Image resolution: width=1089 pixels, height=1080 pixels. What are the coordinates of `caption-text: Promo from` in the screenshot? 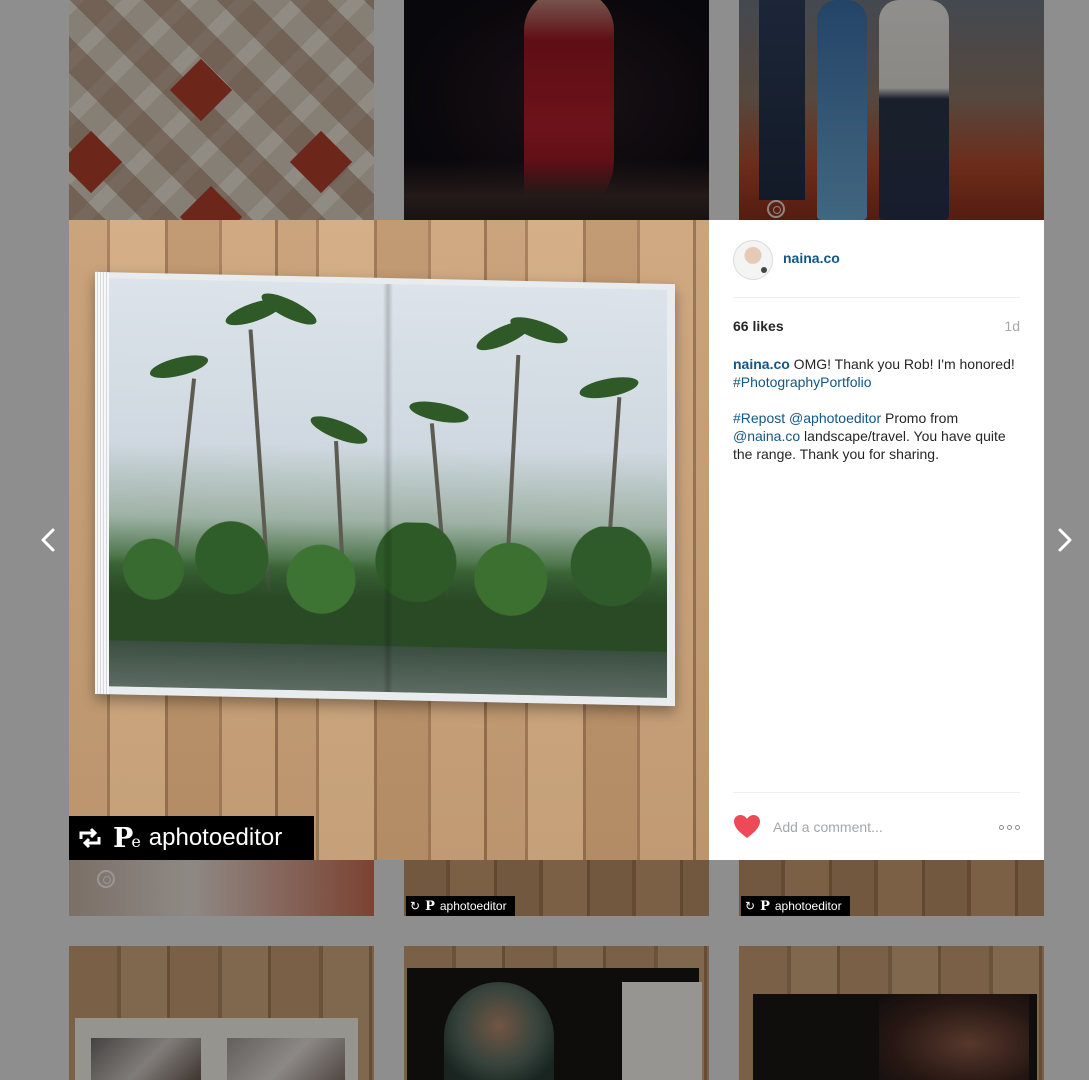 It's located at (920, 418).